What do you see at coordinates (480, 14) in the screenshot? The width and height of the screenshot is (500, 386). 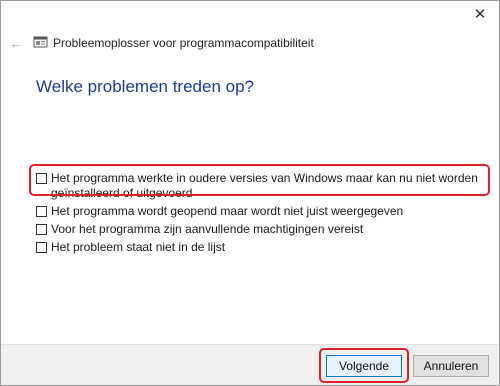 I see `close-icon: ✕` at bounding box center [480, 14].